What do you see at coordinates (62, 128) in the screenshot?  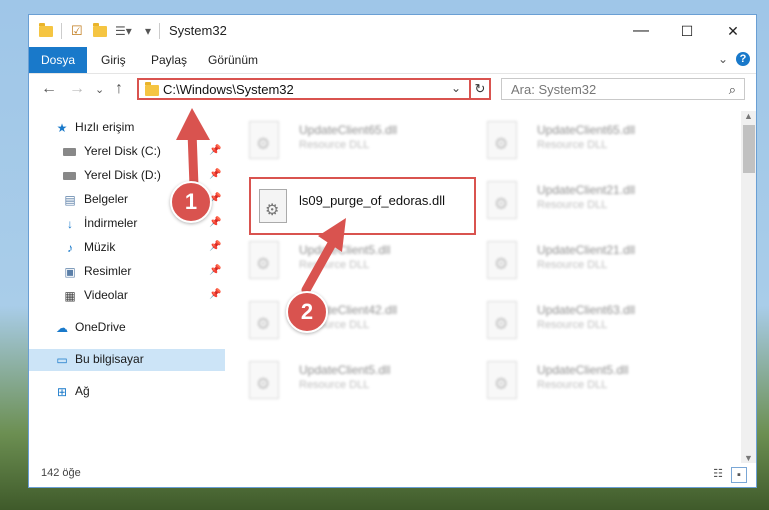 I see `star-icon: ★` at bounding box center [62, 128].